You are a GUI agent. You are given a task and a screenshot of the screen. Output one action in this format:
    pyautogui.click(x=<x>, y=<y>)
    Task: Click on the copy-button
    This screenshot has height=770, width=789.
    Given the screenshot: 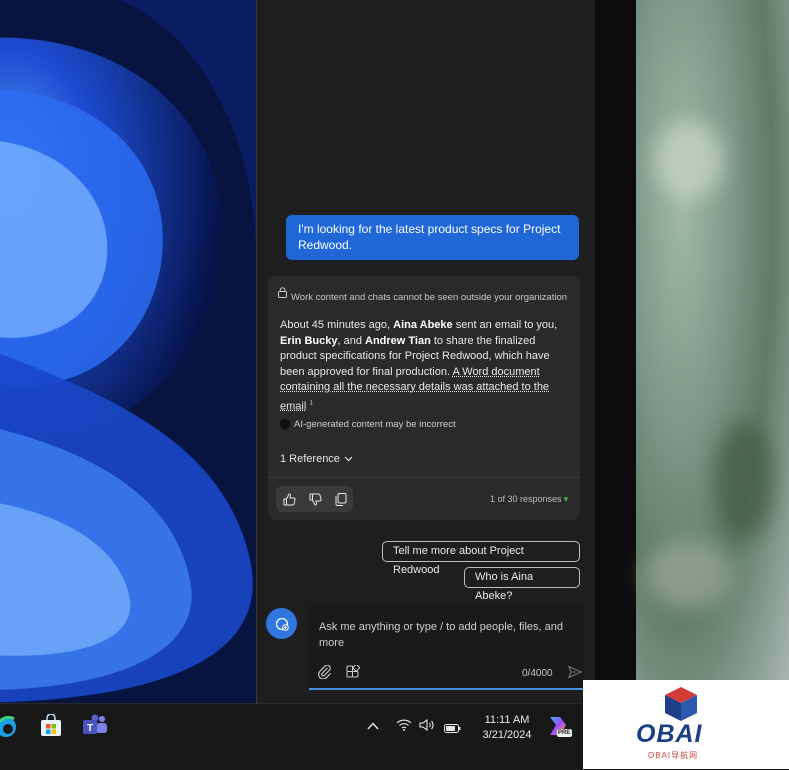 What is the action you would take?
    pyautogui.click(x=341, y=499)
    